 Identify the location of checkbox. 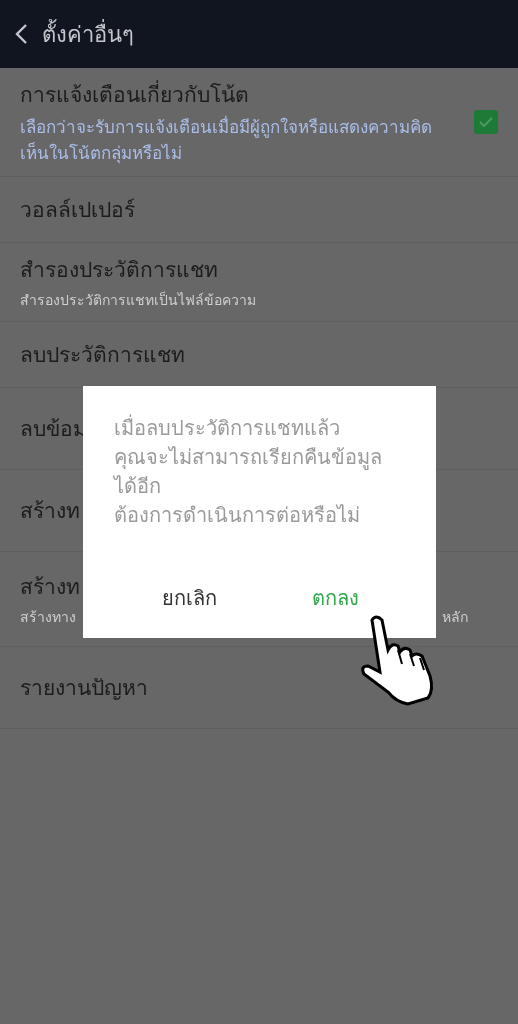
(486, 122).